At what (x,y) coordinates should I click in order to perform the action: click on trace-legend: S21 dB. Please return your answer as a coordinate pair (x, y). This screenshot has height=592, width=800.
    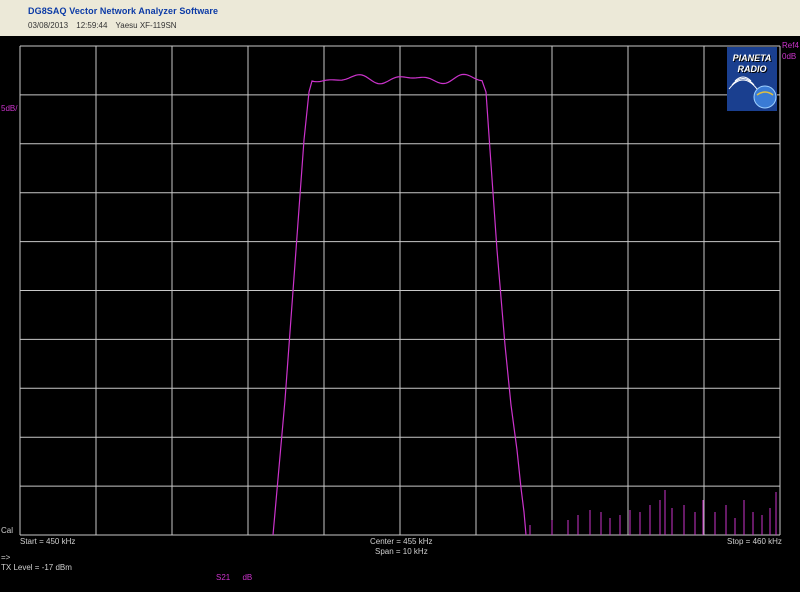
    Looking at the image, I should click on (239, 577).